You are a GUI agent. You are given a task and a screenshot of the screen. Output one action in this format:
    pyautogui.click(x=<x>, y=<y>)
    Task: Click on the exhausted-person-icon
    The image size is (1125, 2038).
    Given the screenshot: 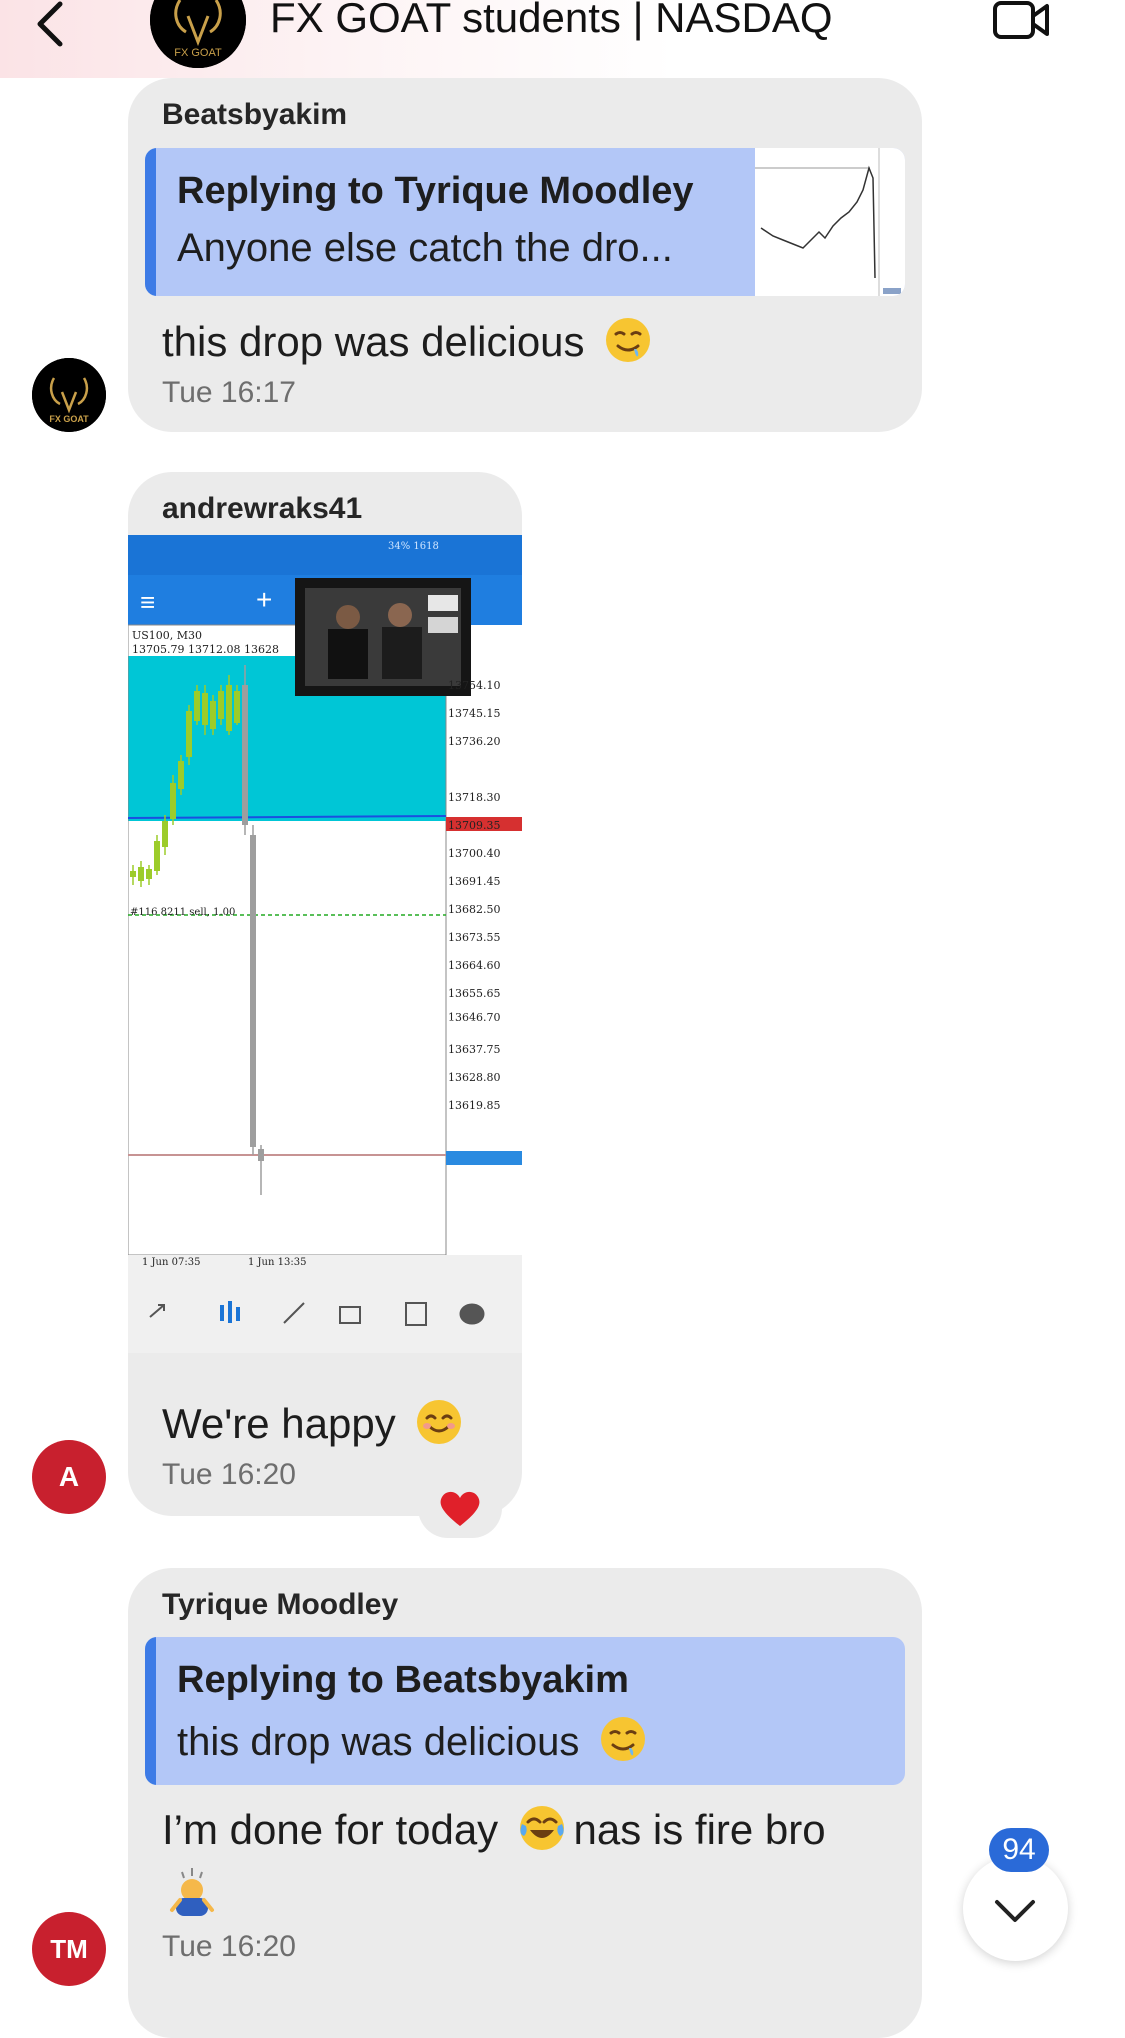 What is the action you would take?
    pyautogui.click(x=192, y=1892)
    